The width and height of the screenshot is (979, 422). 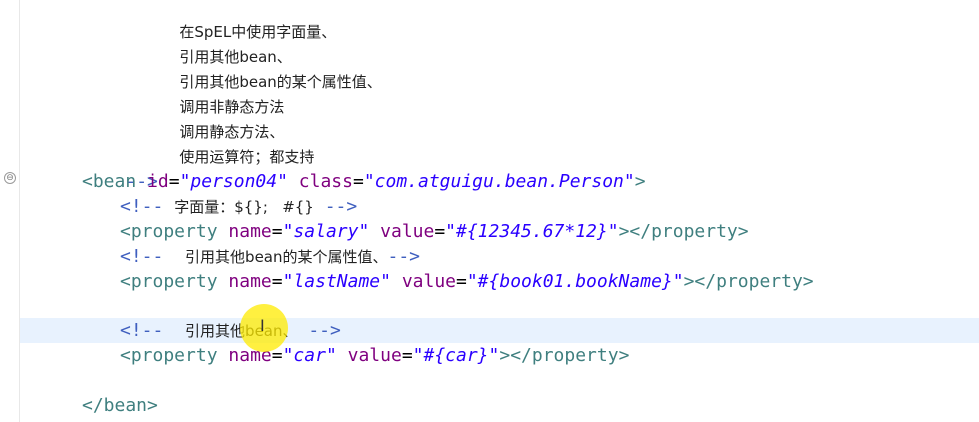 I want to click on bean-open-end: >, so click(x=640, y=181).